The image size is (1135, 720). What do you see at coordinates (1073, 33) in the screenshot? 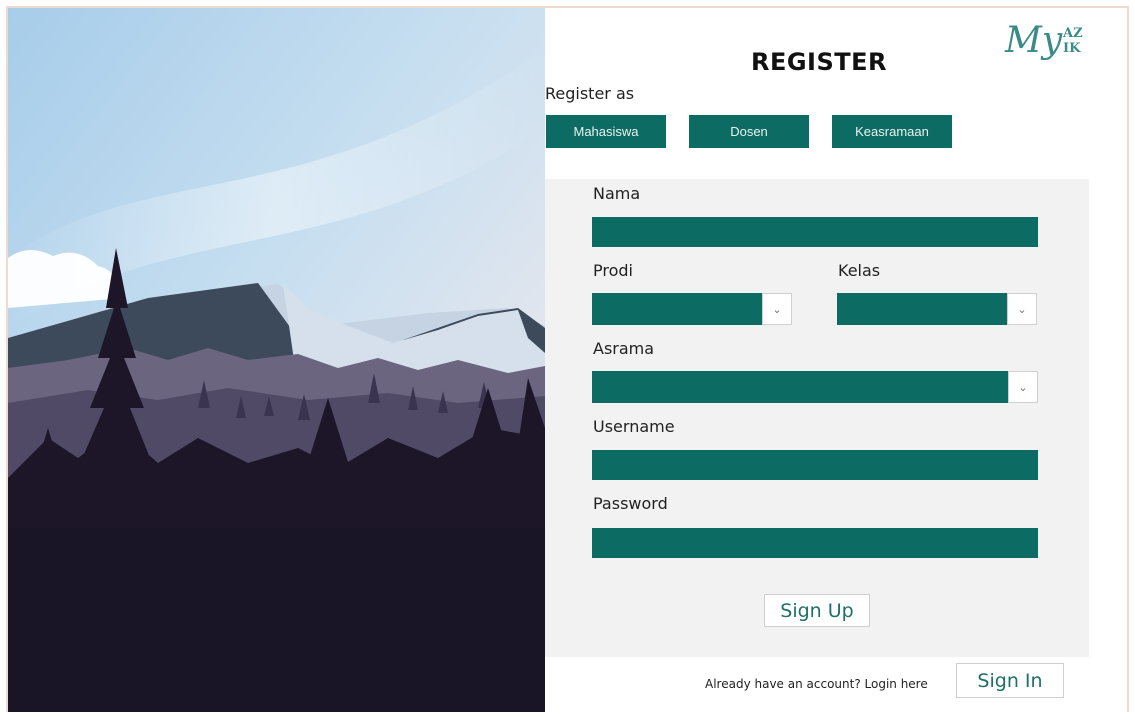
I see `logo-sub-top: AZ` at bounding box center [1073, 33].